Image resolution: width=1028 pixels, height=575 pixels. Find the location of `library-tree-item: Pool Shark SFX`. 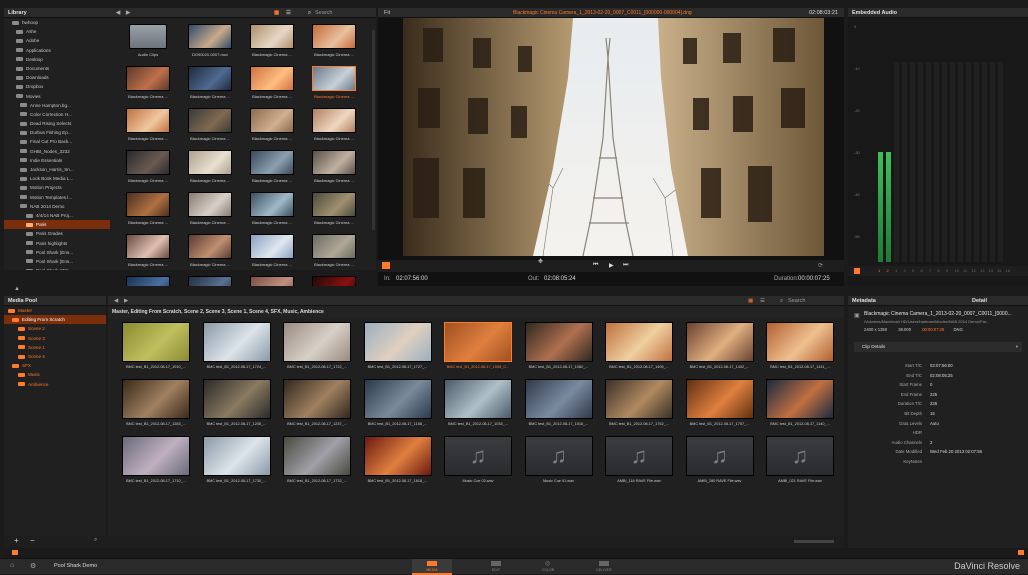

library-tree-item: Pool Shark SFX is located at coordinates (57, 268).